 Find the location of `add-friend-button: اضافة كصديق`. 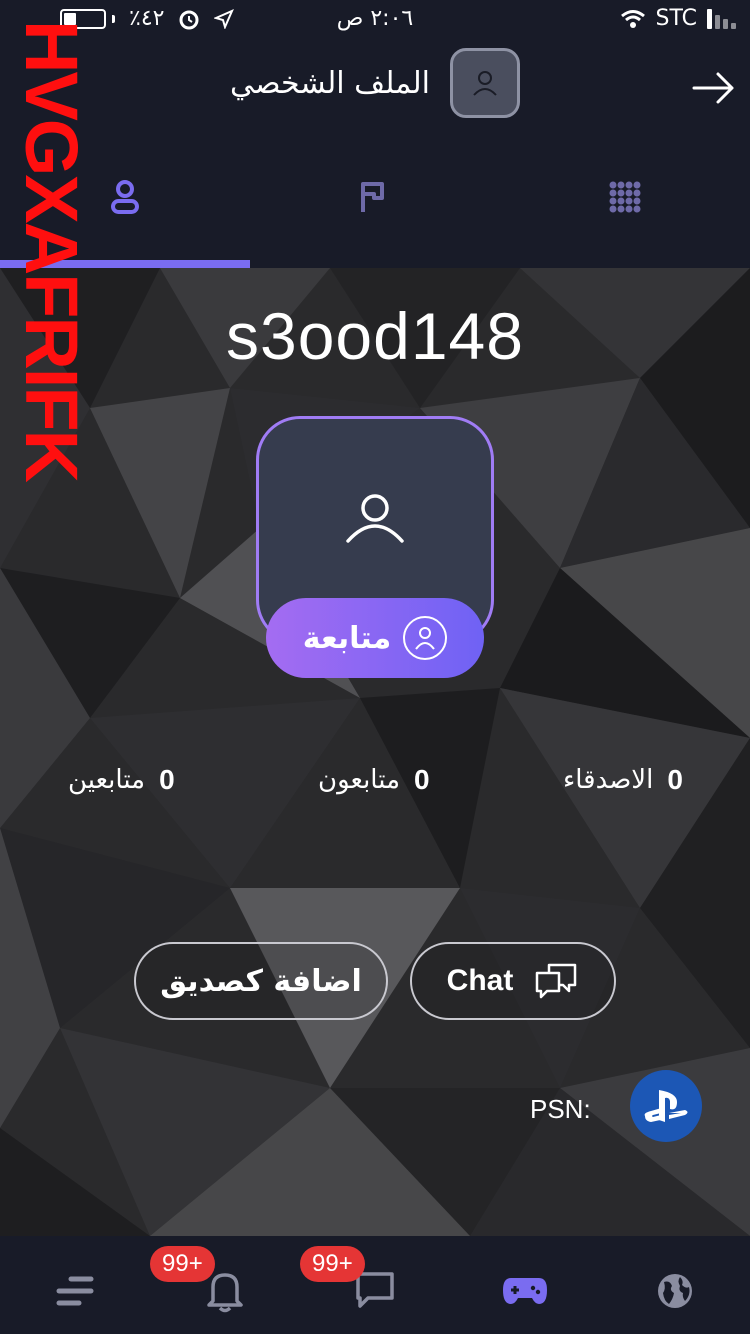

add-friend-button: اضافة كصديق is located at coordinates (261, 981).